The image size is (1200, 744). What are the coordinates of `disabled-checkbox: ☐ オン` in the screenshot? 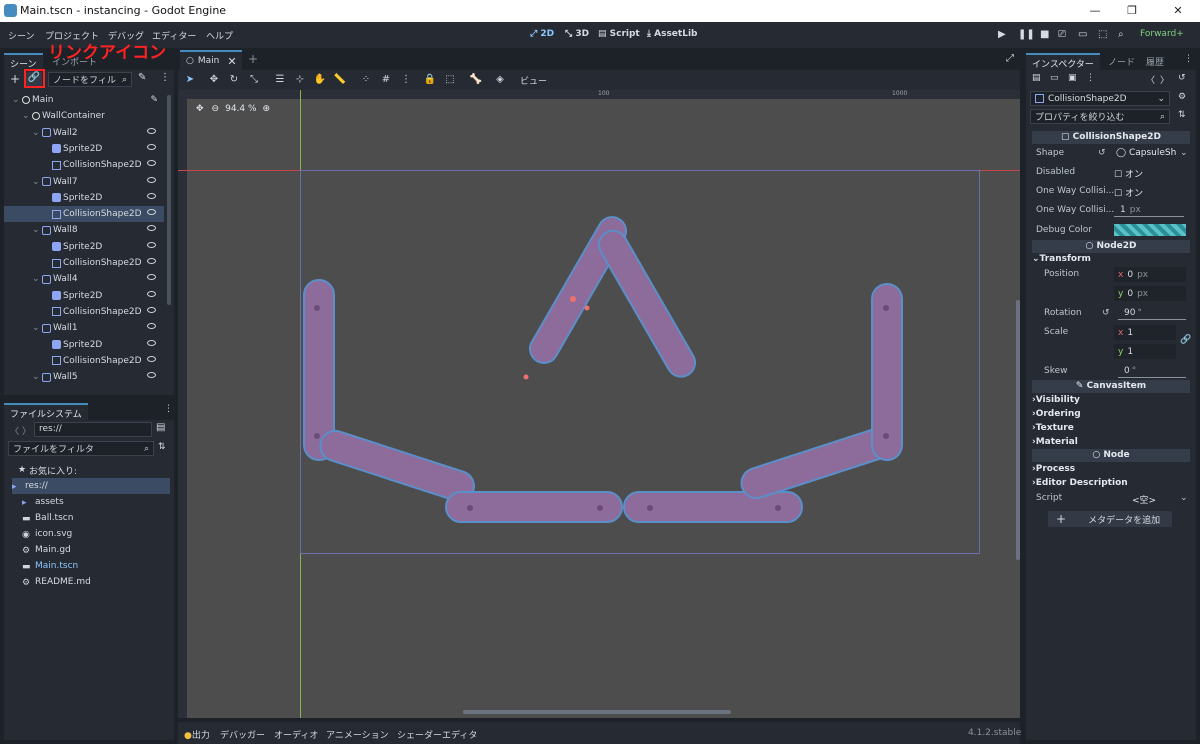 It's located at (1128, 173).